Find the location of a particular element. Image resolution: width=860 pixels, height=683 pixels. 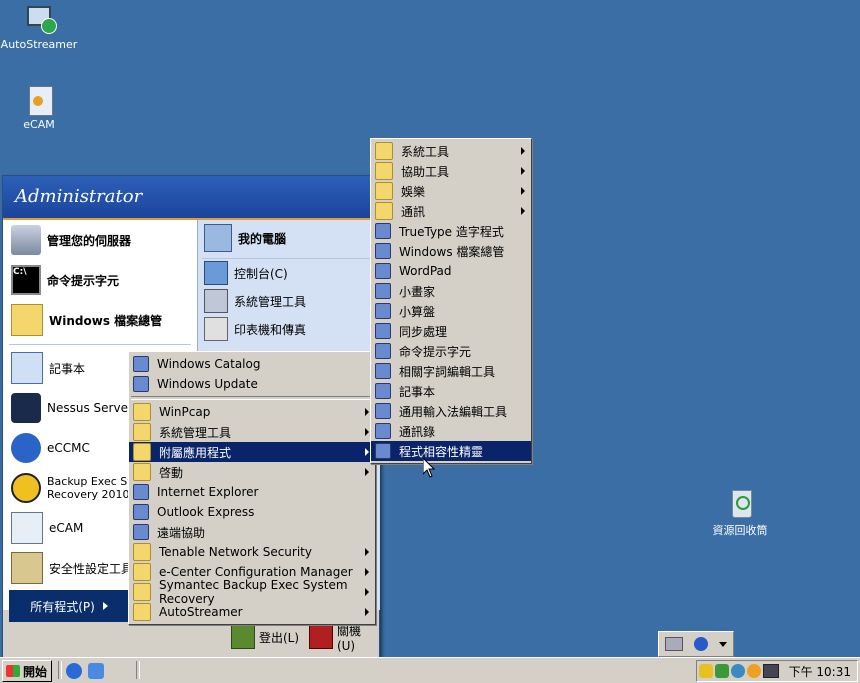

backup-icon is located at coordinates (753, 671).